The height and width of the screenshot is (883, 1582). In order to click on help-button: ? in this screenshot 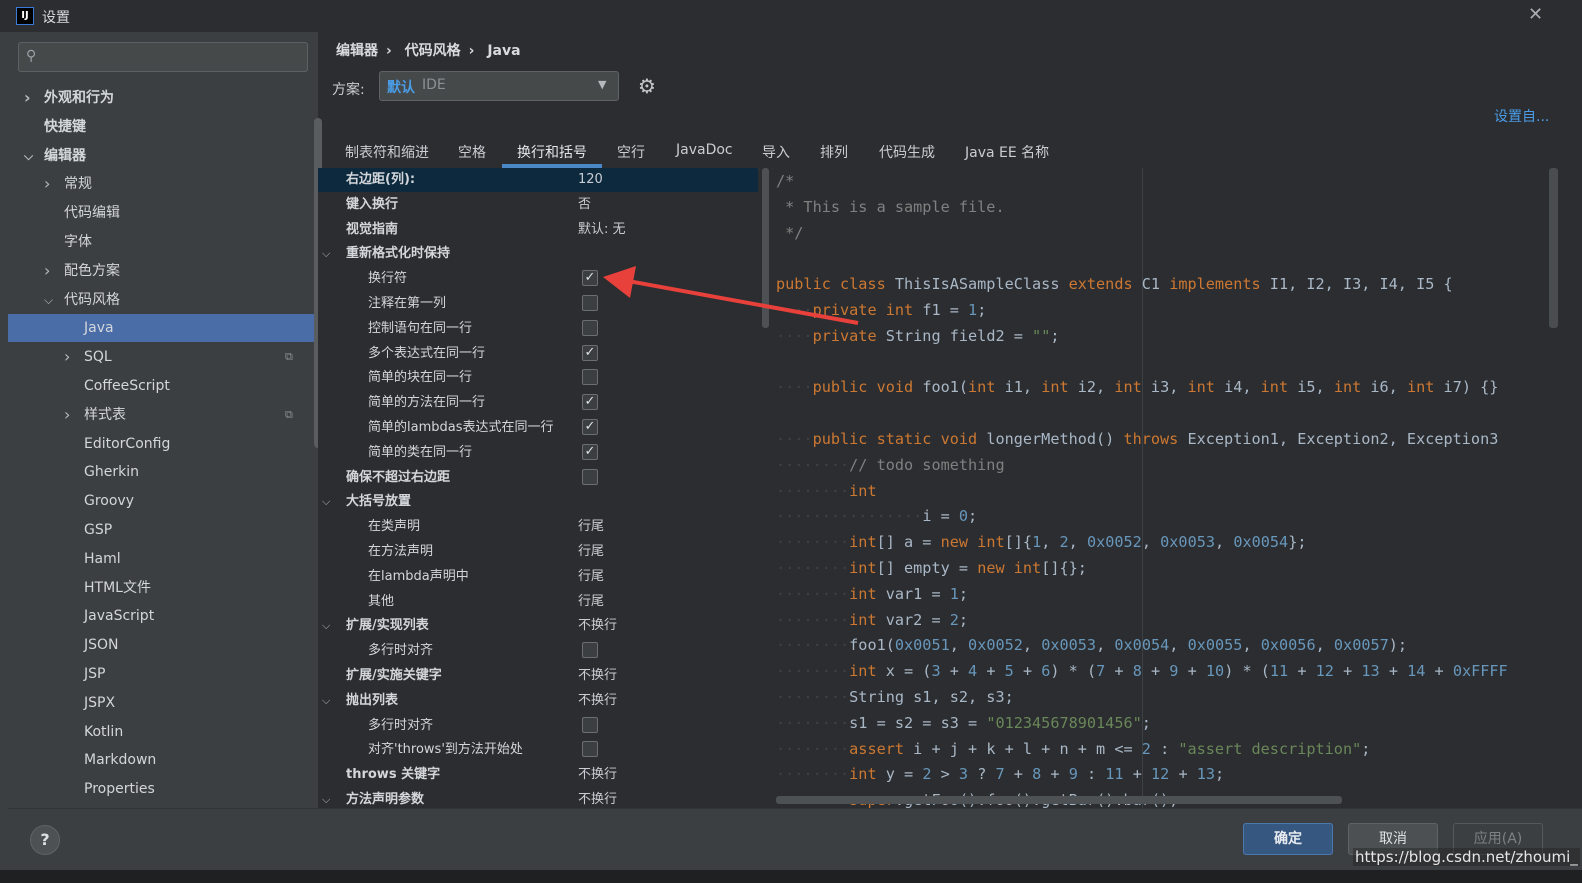, I will do `click(45, 840)`.